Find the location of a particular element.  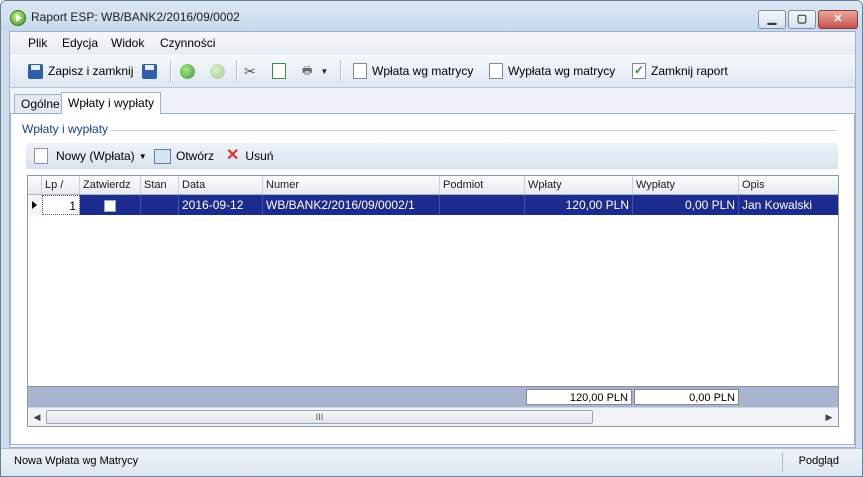

column-header-data: Data is located at coordinates (221, 185).